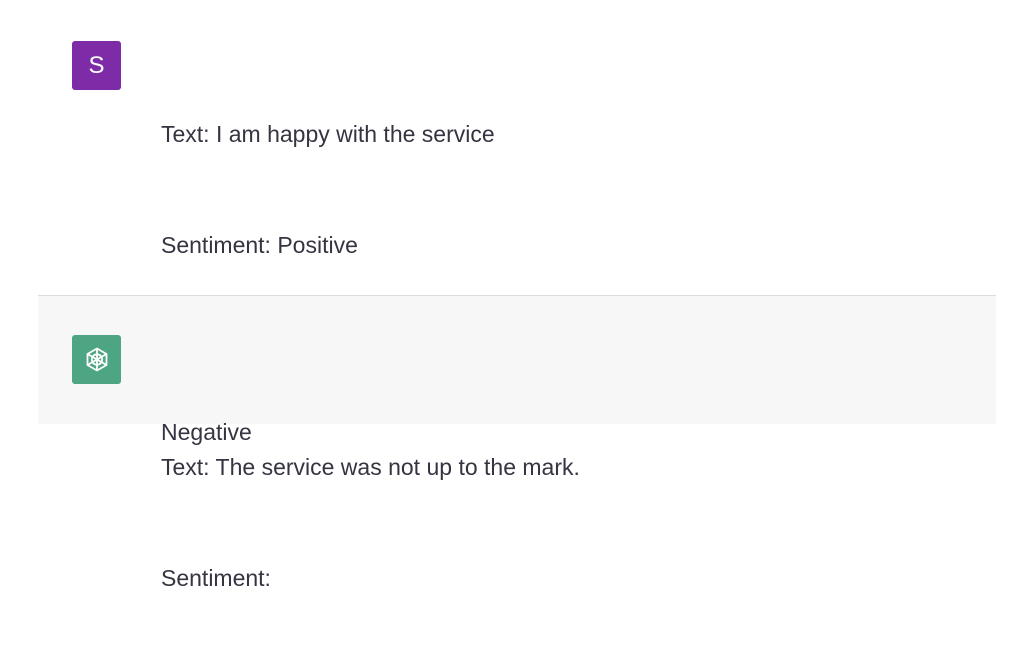 The width and height of the screenshot is (1009, 671). What do you see at coordinates (259, 245) in the screenshot?
I see `message-line: Sentiment: Positive` at bounding box center [259, 245].